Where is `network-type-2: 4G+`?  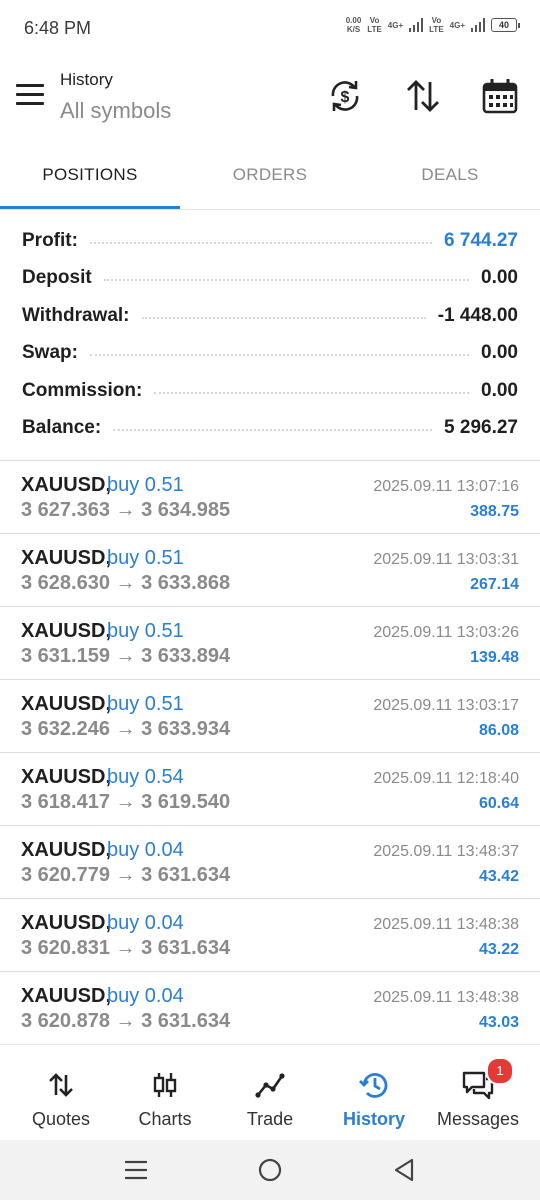 network-type-2: 4G+ is located at coordinates (457, 25).